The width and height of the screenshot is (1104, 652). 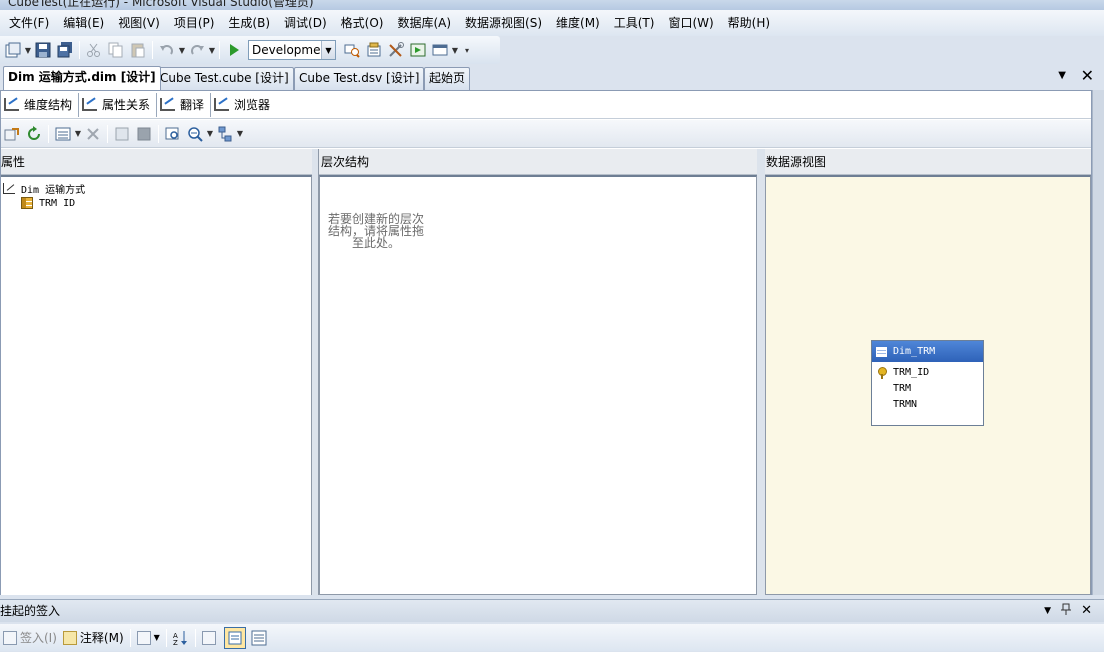 I want to click on column-name: TRM_ID, so click(x=911, y=372).